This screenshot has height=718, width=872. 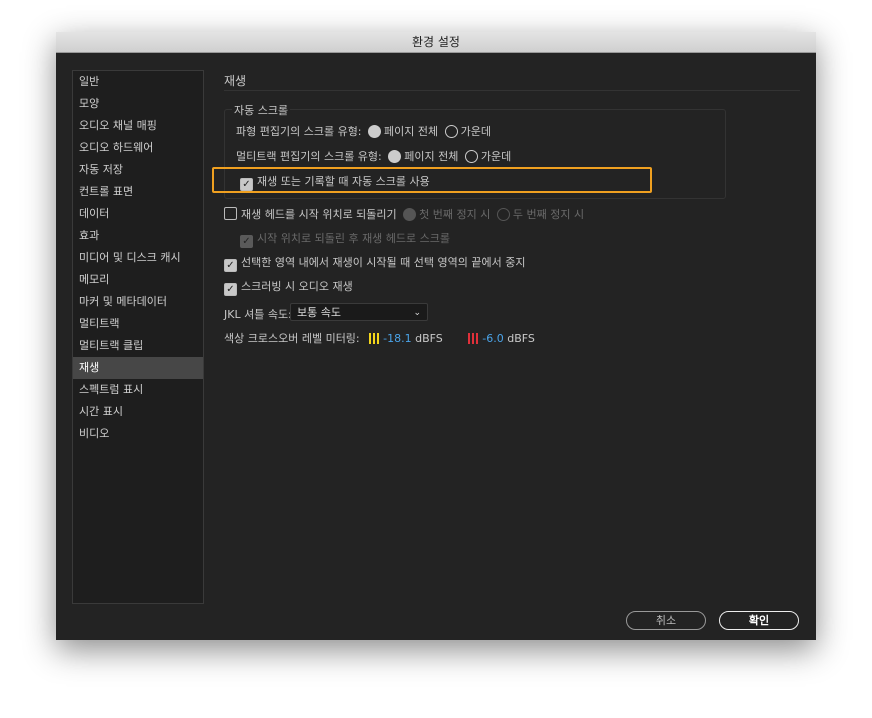 I want to click on red-meter-swatch, so click(x=473, y=338).